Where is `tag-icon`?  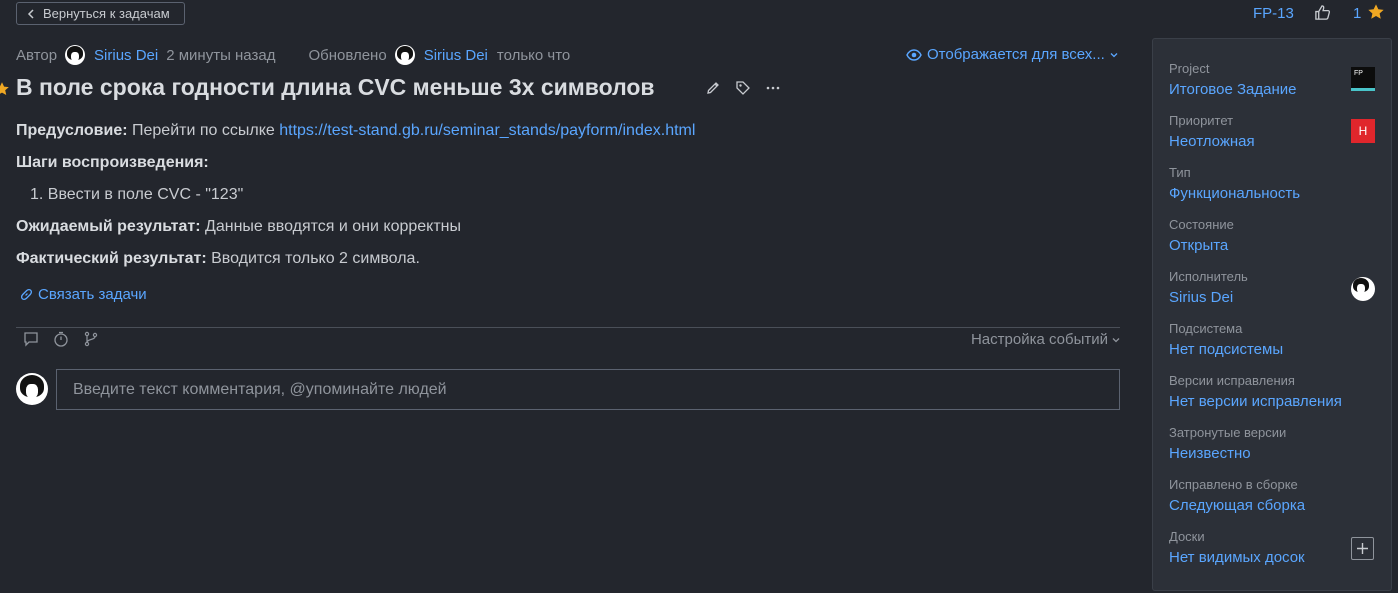 tag-icon is located at coordinates (743, 88).